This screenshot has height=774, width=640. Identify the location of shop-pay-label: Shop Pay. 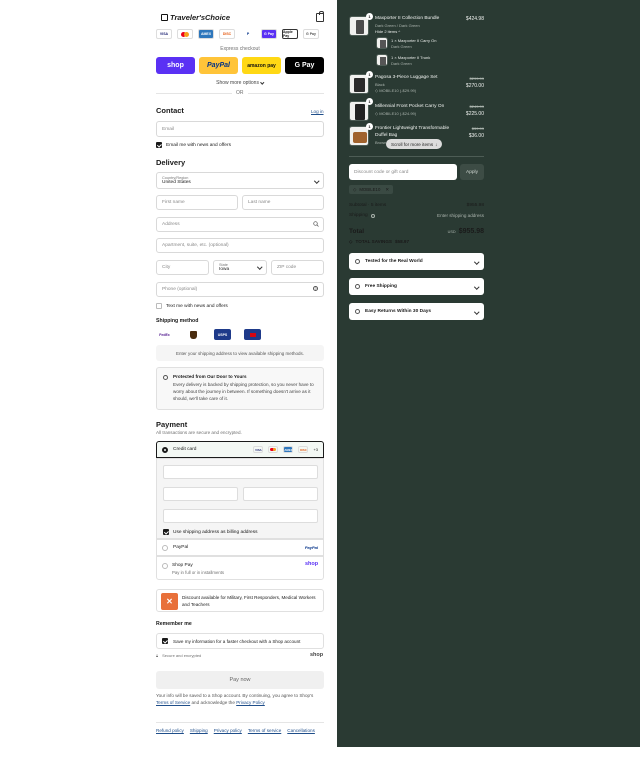
(182, 565).